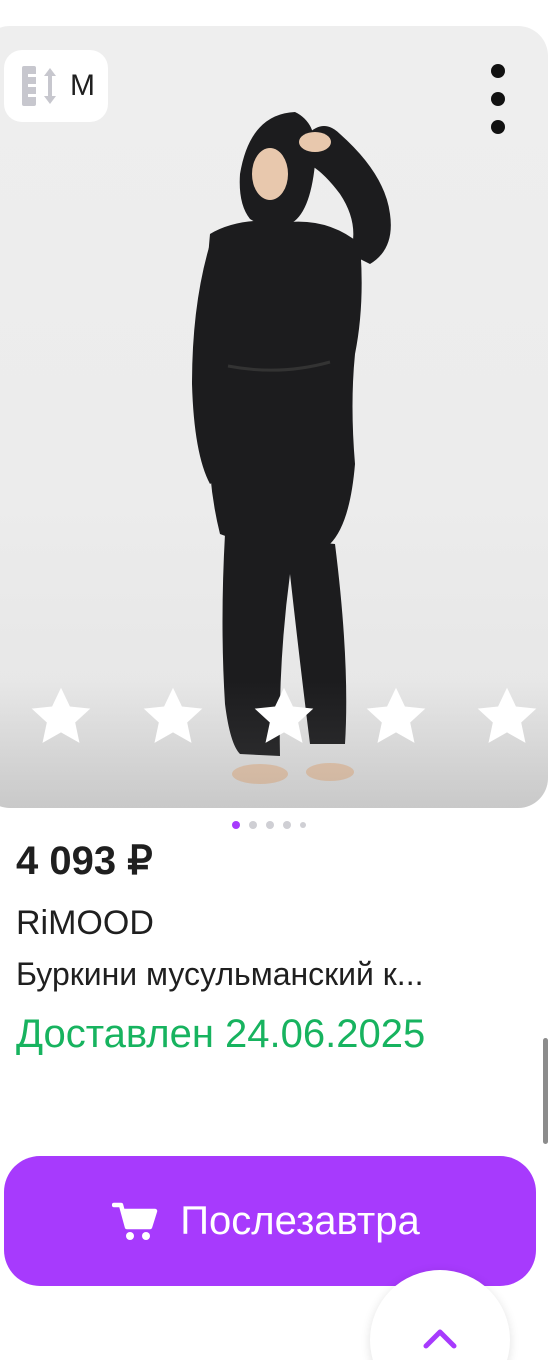 The width and height of the screenshot is (548, 1360). I want to click on product-brand: RiMOOD, so click(85, 923).